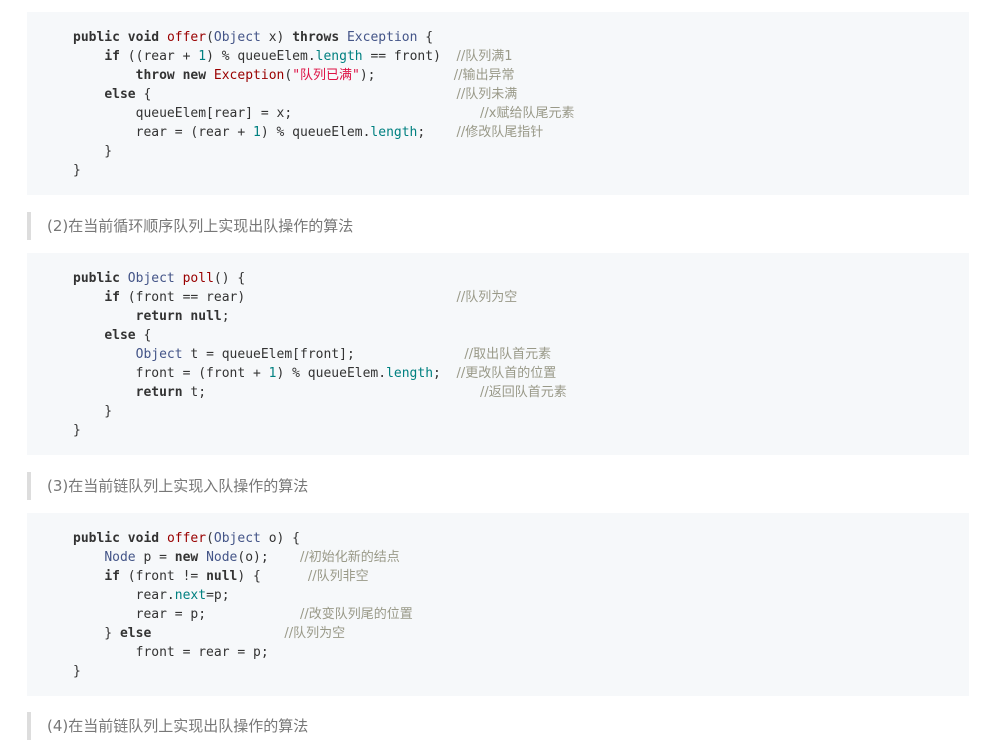  What do you see at coordinates (243, 652) in the screenshot?
I see `code-line: front = rear = p;` at bounding box center [243, 652].